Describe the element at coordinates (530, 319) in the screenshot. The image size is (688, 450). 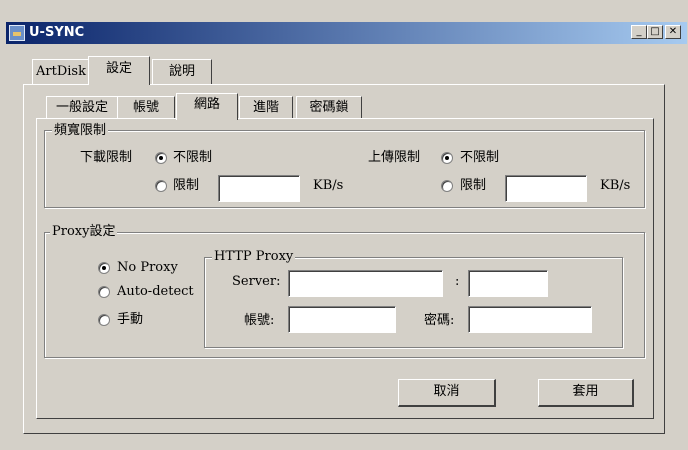
I see `password-input` at that location.